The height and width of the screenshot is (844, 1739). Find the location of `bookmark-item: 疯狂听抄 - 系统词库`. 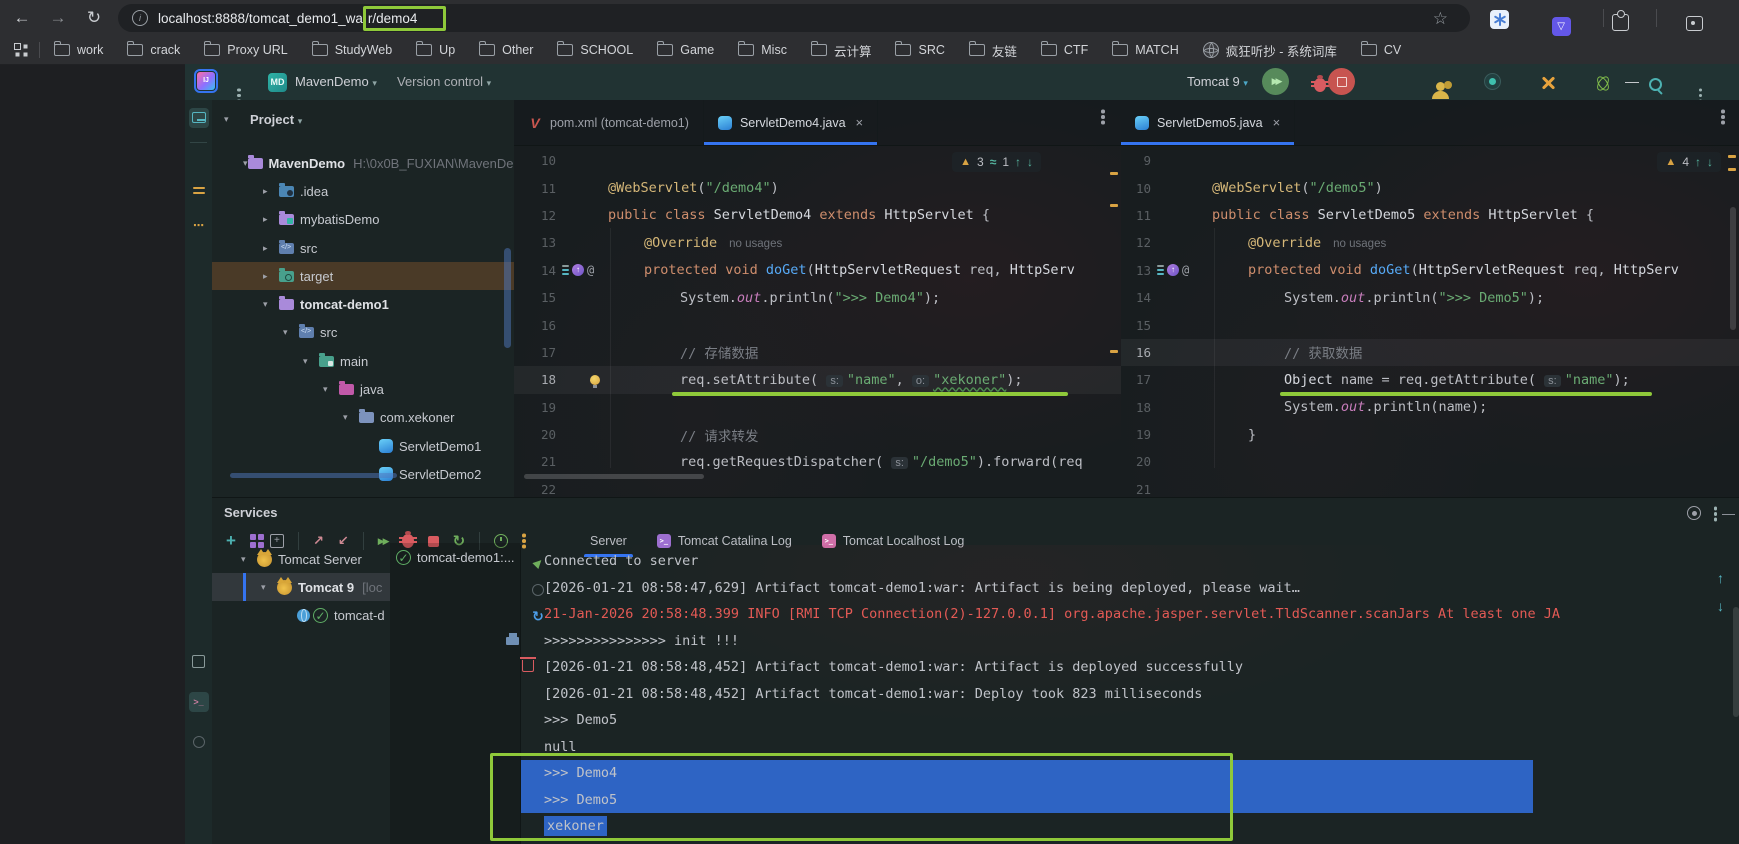

bookmark-item: 疯狂听抄 - 系统词库 is located at coordinates (1269, 50).